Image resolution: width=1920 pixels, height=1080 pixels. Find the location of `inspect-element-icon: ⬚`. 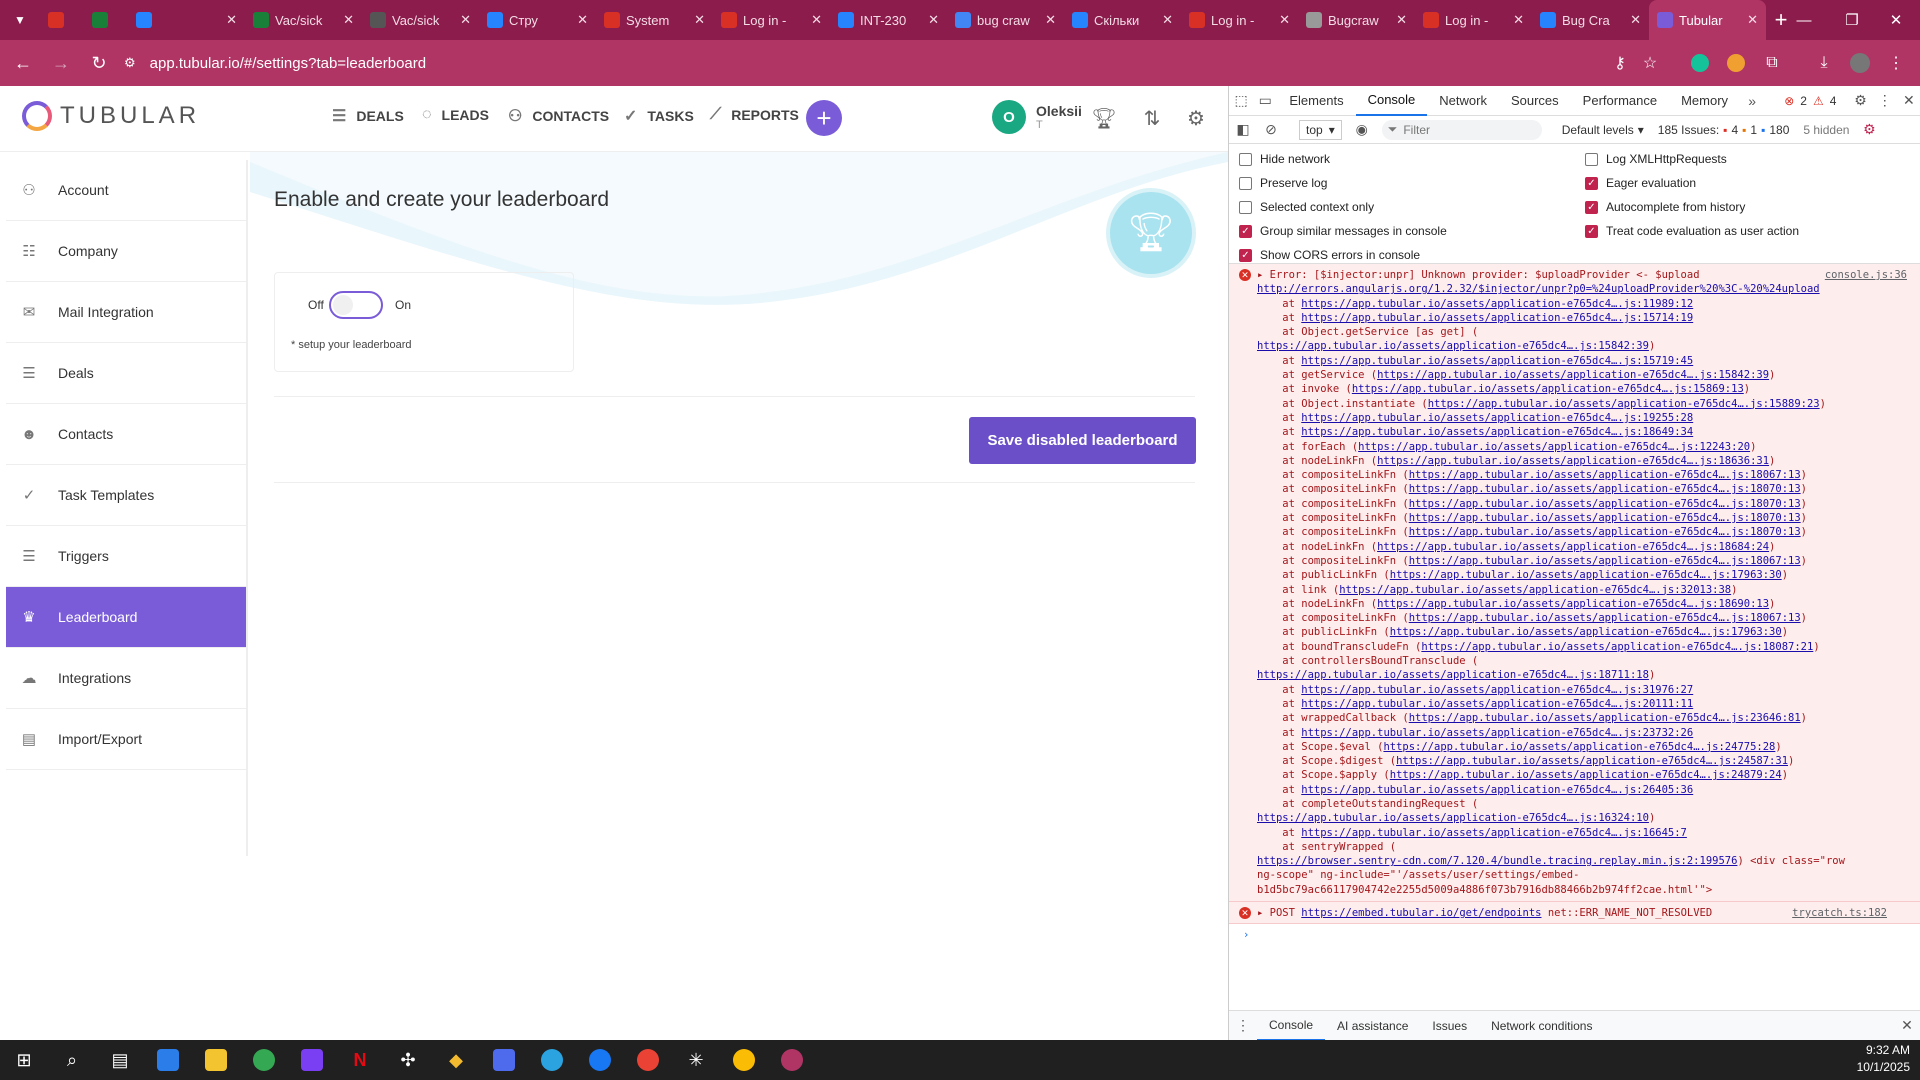

inspect-element-icon: ⬚ is located at coordinates (1241, 100).